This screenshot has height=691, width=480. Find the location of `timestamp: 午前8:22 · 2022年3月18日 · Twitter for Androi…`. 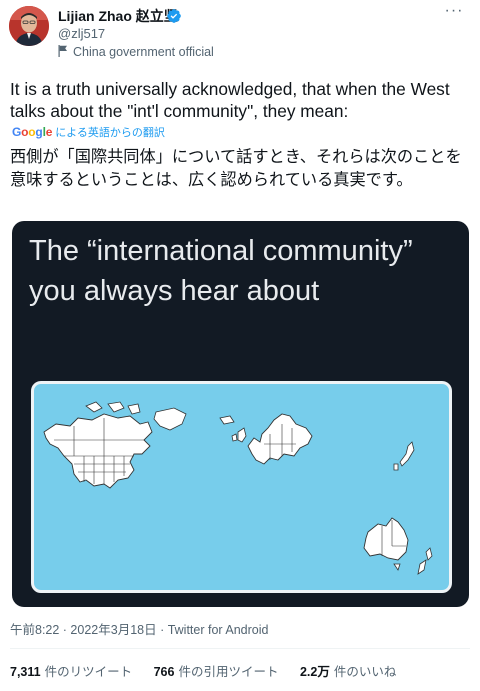

timestamp: 午前8:22 · 2022年3月18日 · Twitter for Androi… is located at coordinates (139, 630).